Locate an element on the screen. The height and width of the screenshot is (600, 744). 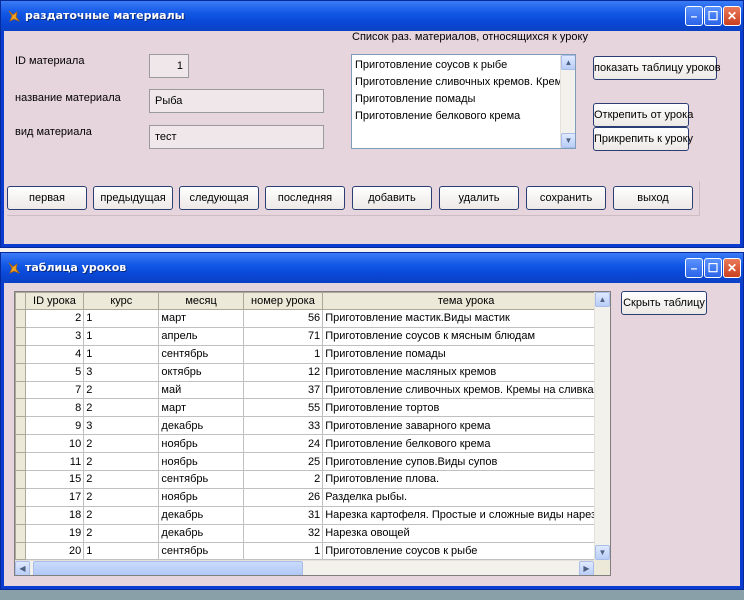
cell-lesson-number: 26 is located at coordinates (283, 497).